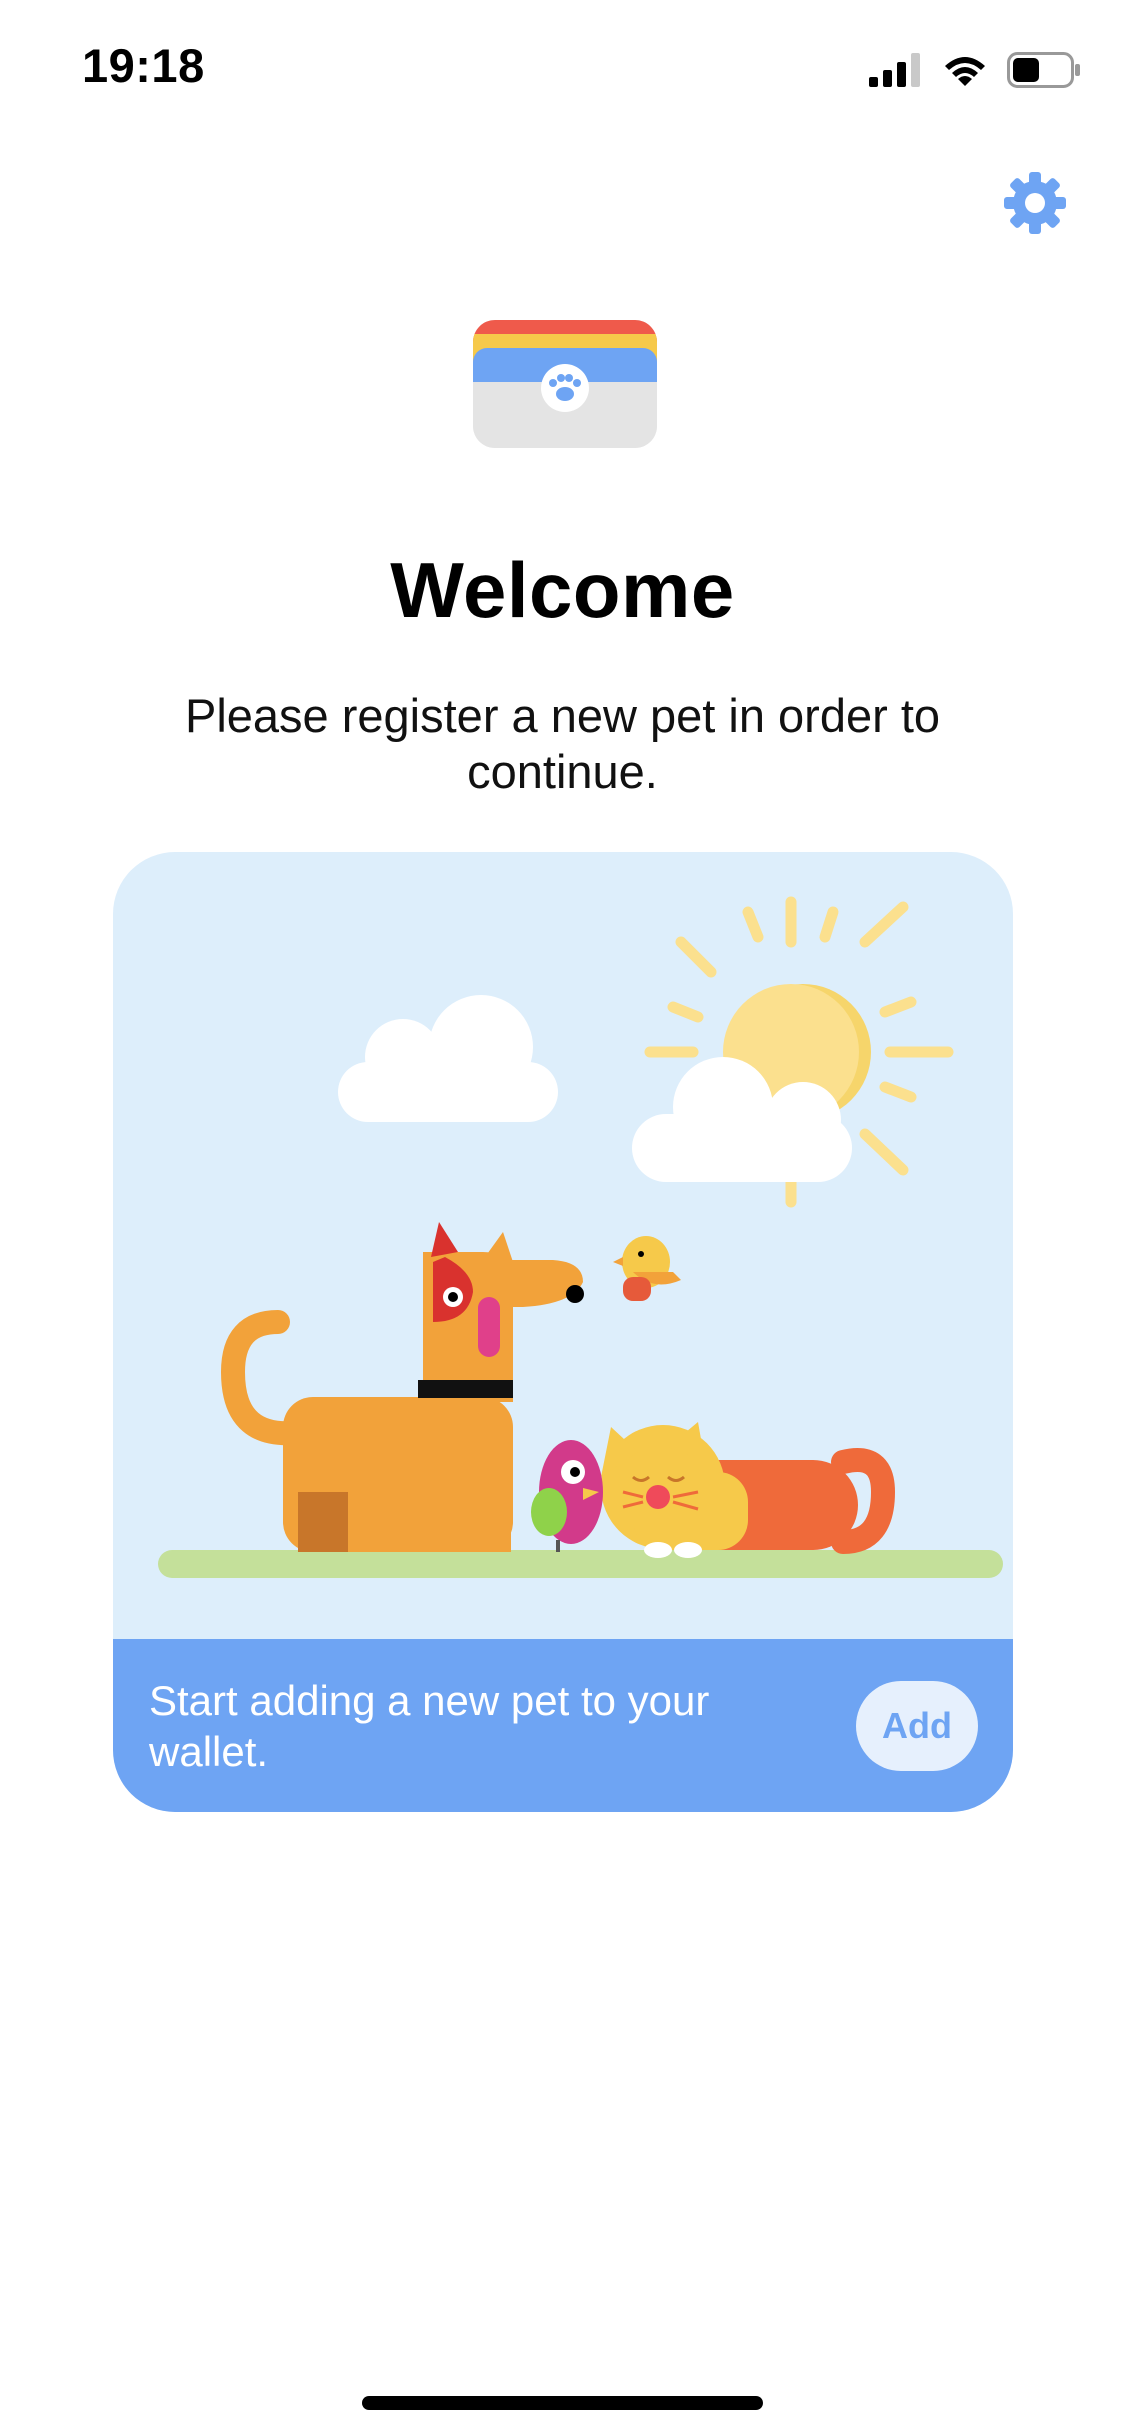 This screenshot has height=2436, width=1125. Describe the element at coordinates (402, 1387) in the screenshot. I see `dog-icon` at that location.